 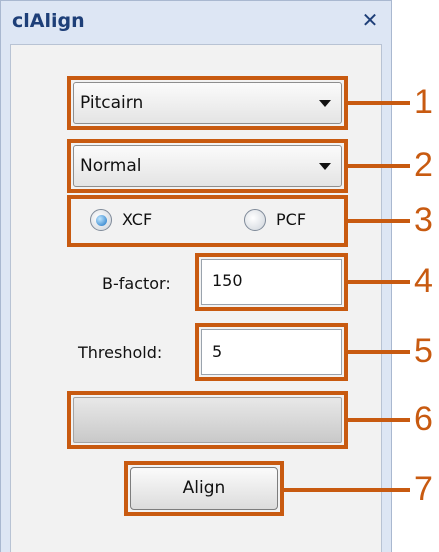 I want to click on threshold-input-value: 5, so click(x=217, y=351).